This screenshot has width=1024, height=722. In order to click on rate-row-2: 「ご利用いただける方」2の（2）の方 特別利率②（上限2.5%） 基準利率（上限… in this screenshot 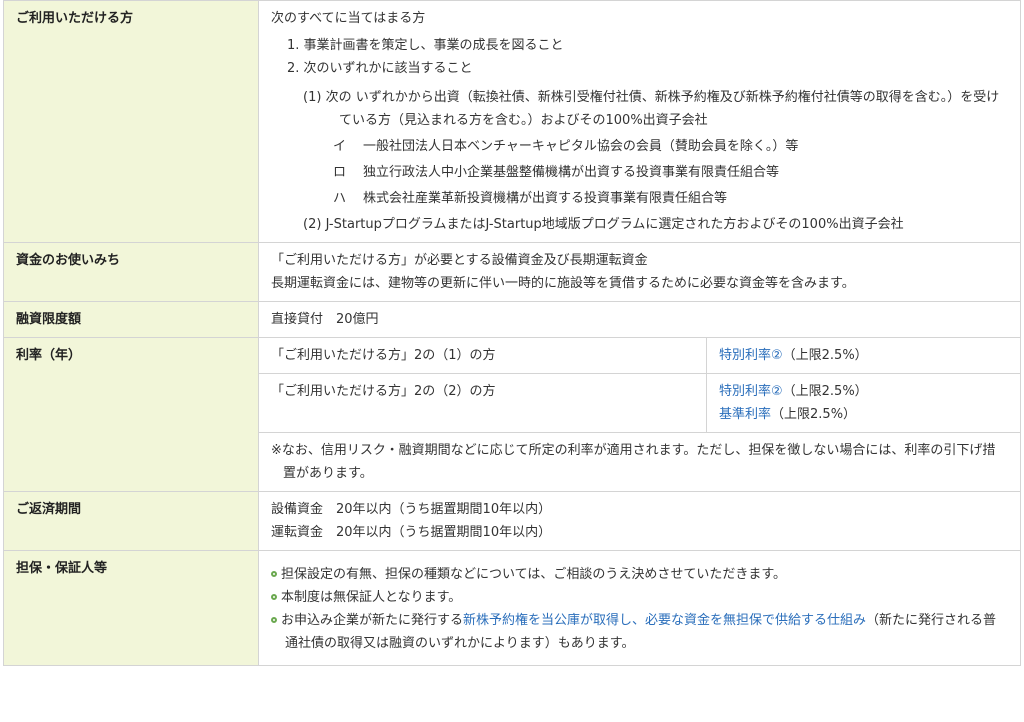, I will do `click(639, 403)`.